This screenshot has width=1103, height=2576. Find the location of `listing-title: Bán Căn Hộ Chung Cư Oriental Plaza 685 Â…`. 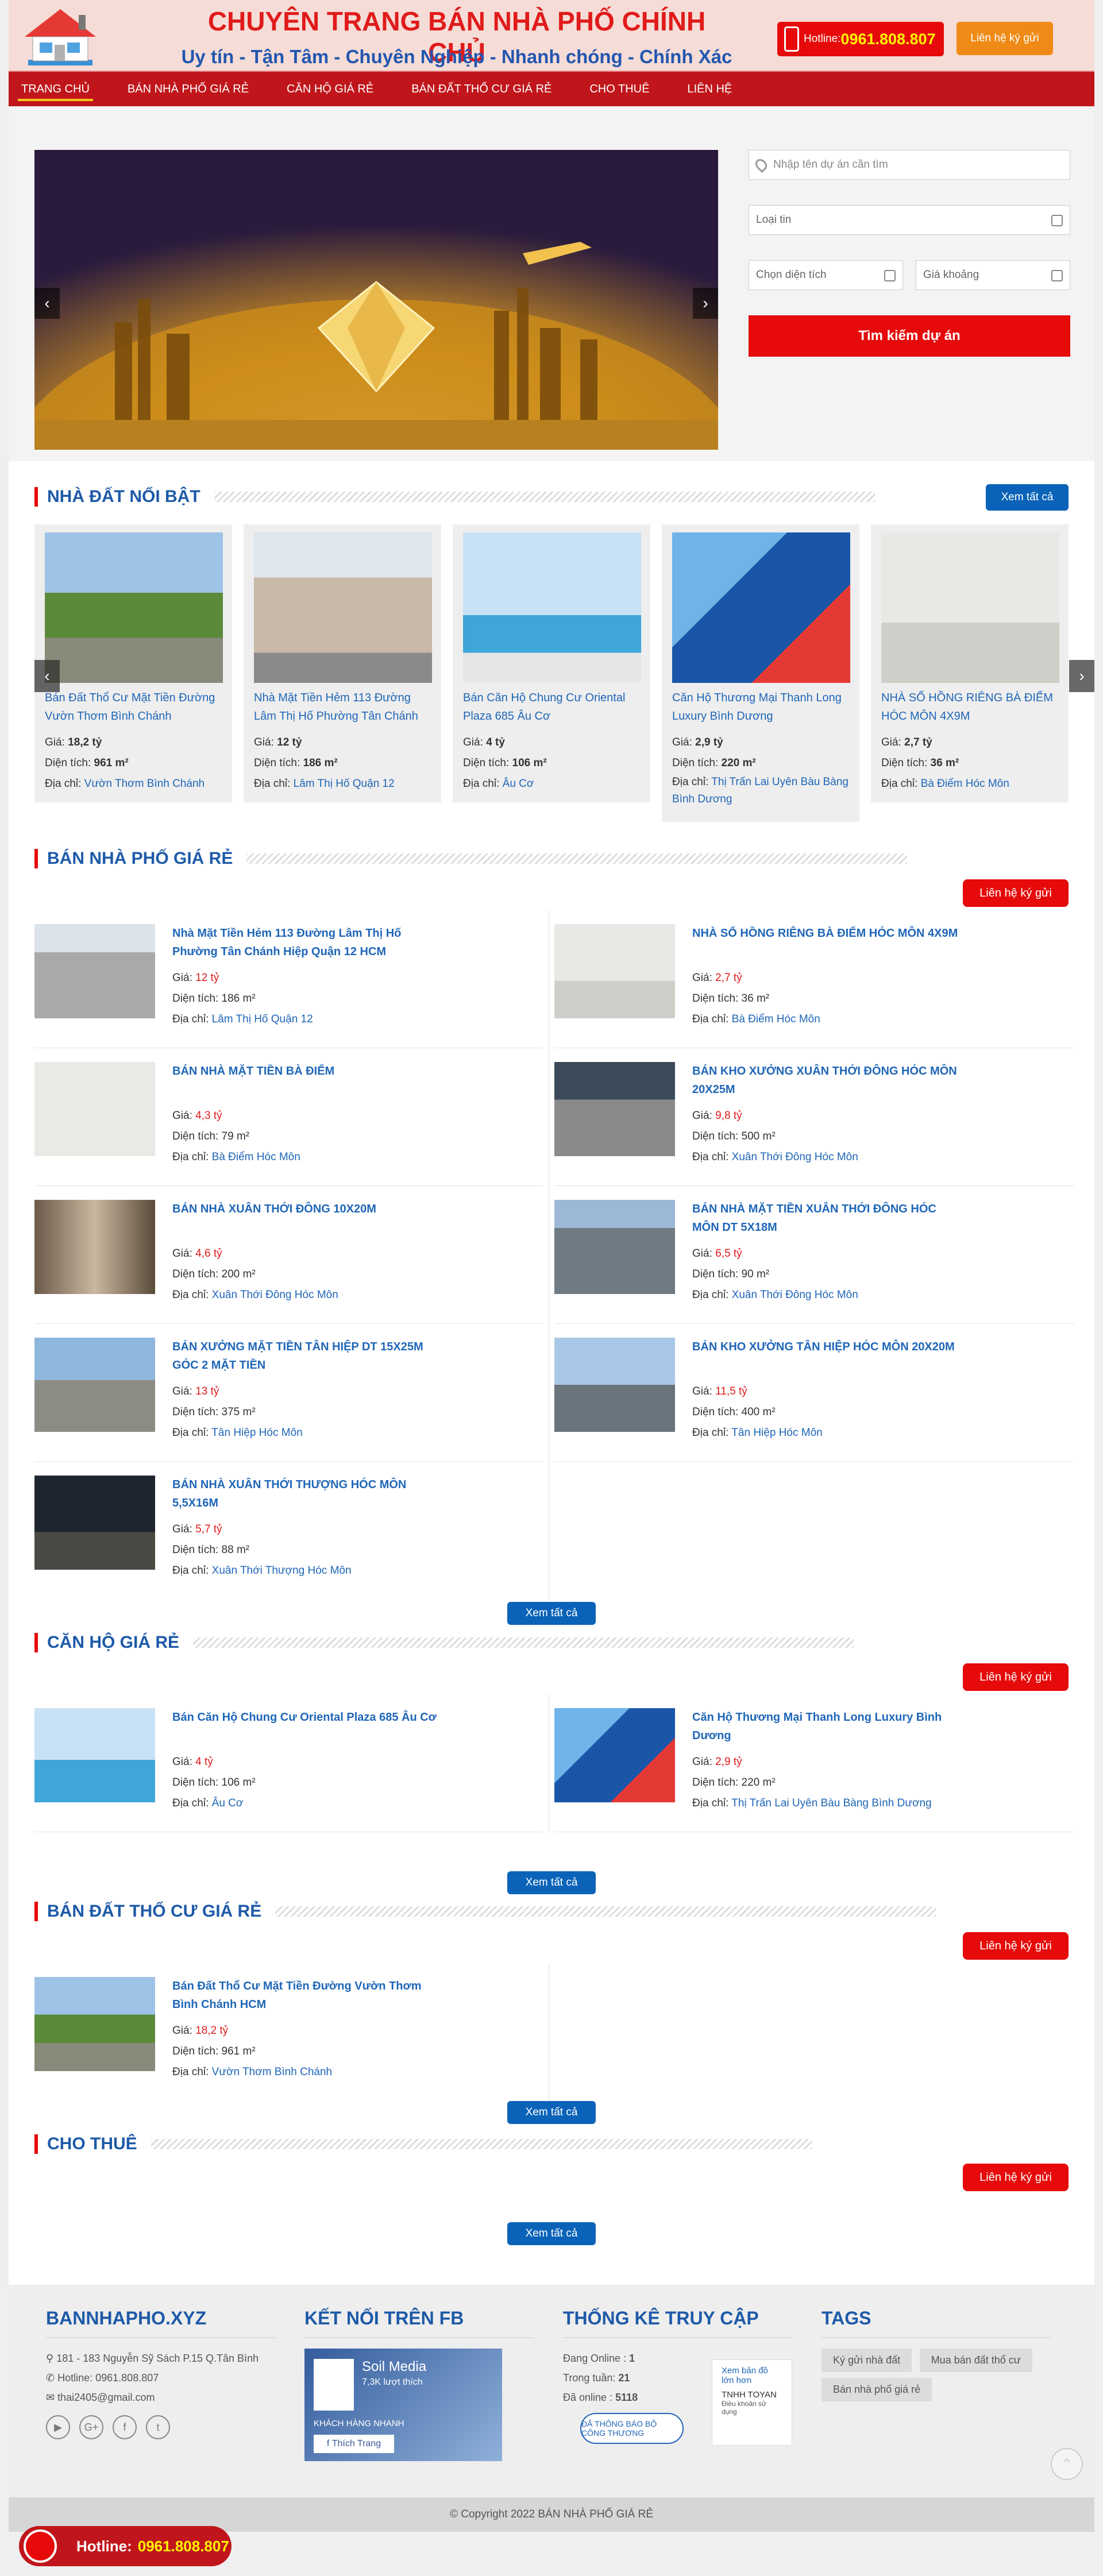

listing-title: Bán Căn Hộ Chung Cư Oriental Plaza 685 Â… is located at coordinates (307, 1726).